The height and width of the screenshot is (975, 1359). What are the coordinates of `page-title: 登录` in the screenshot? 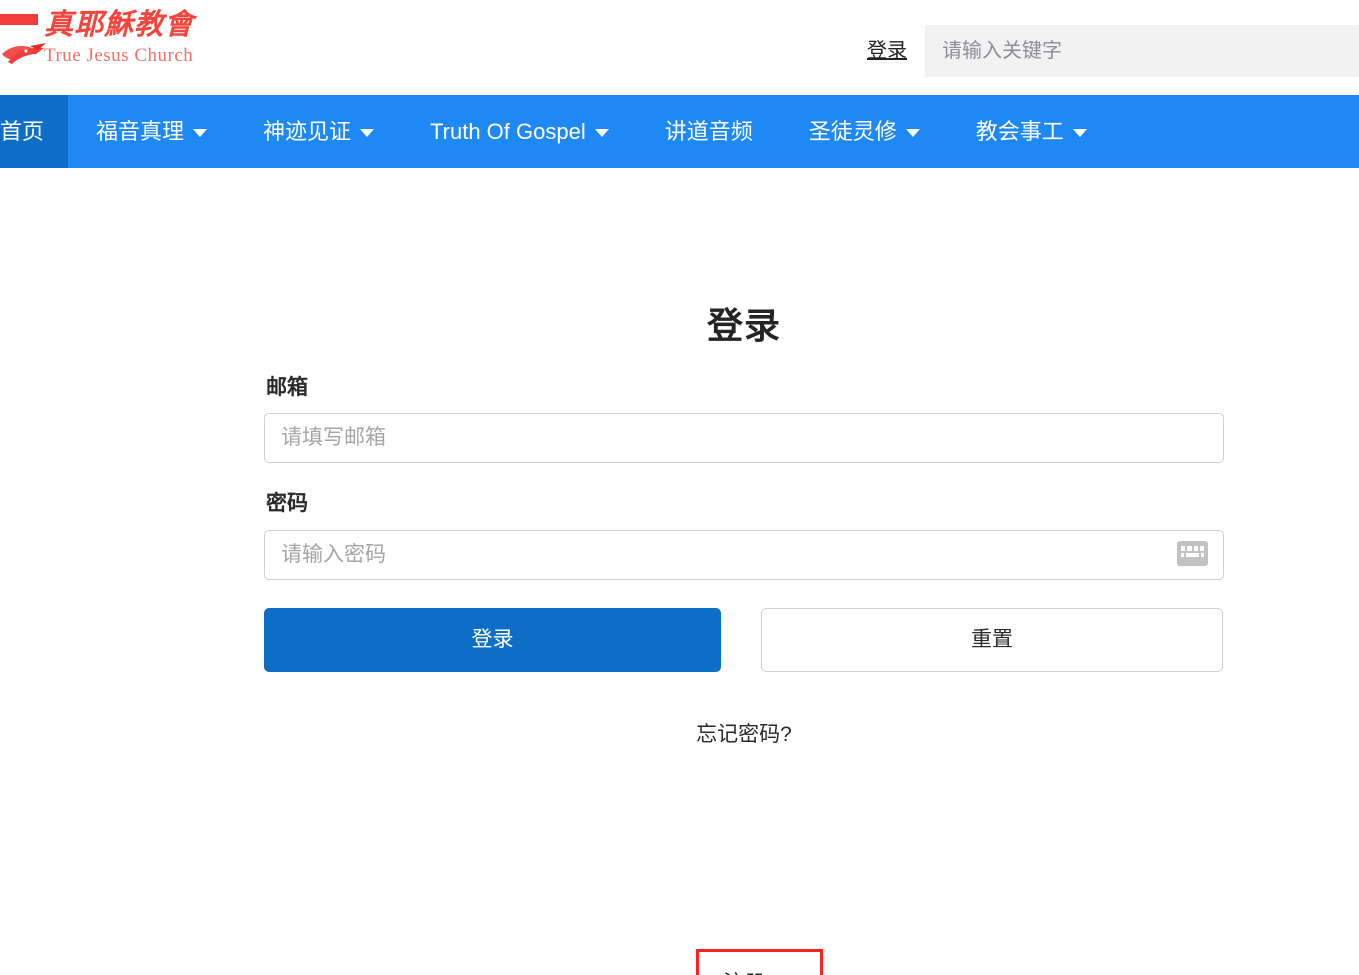 It's located at (743, 325).